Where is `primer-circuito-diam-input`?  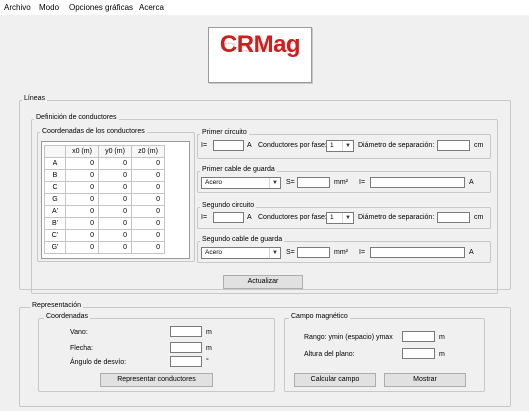 primer-circuito-diam-input is located at coordinates (453, 145).